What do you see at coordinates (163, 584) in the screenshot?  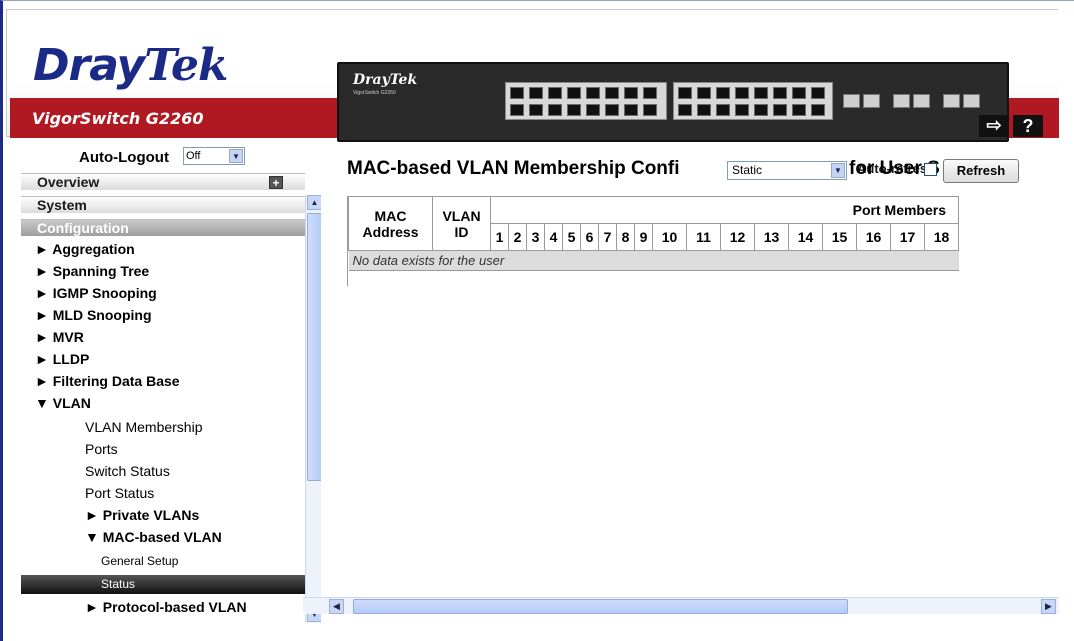 I see `menu-item-status: Status` at bounding box center [163, 584].